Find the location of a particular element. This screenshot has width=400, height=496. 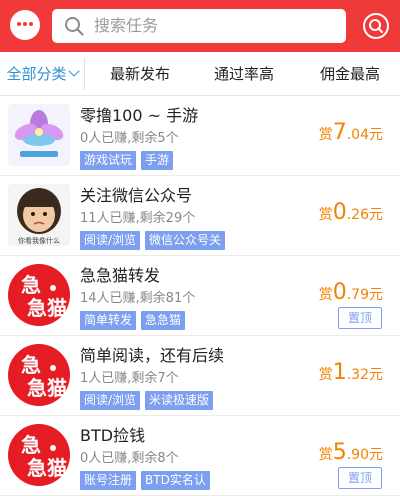

task-tags: 账号注册 BTD实名认 is located at coordinates (147, 479).